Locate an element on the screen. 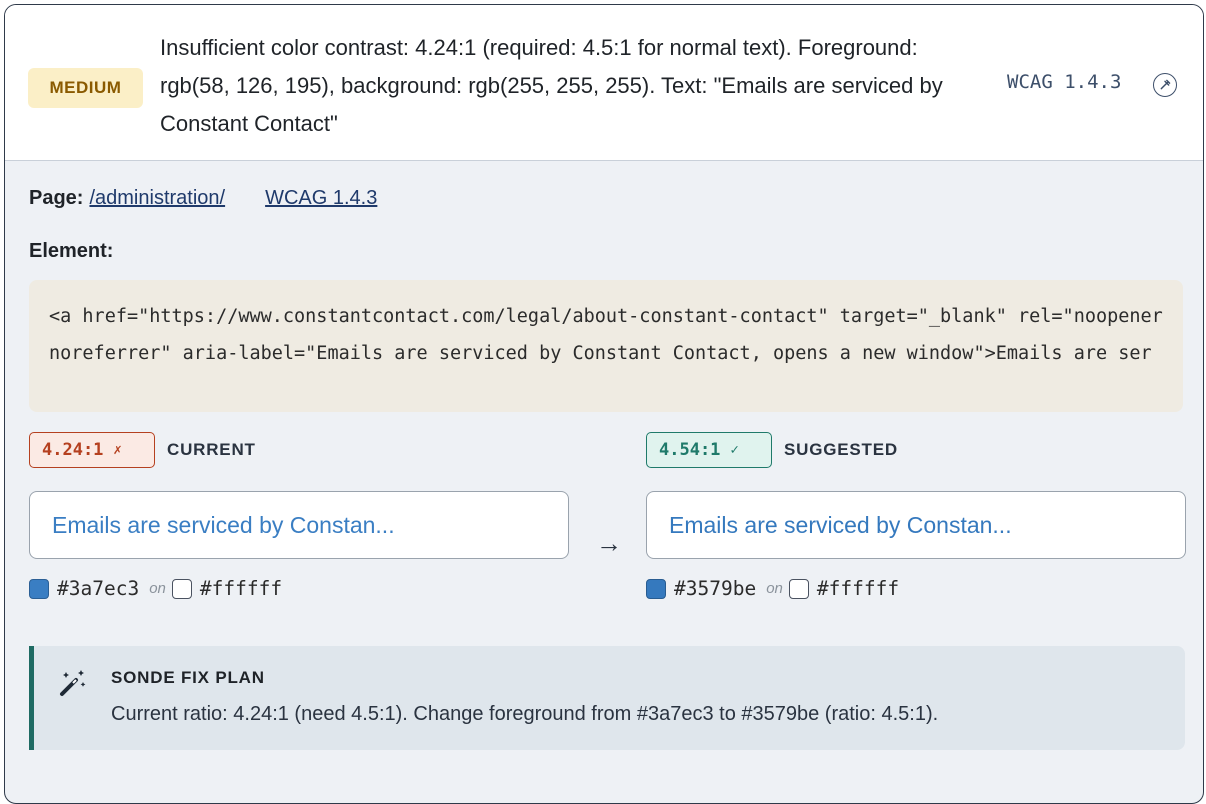 This screenshot has width=1206, height=804. current-ratio-badge: 4.24:1 ✗ is located at coordinates (92, 450).